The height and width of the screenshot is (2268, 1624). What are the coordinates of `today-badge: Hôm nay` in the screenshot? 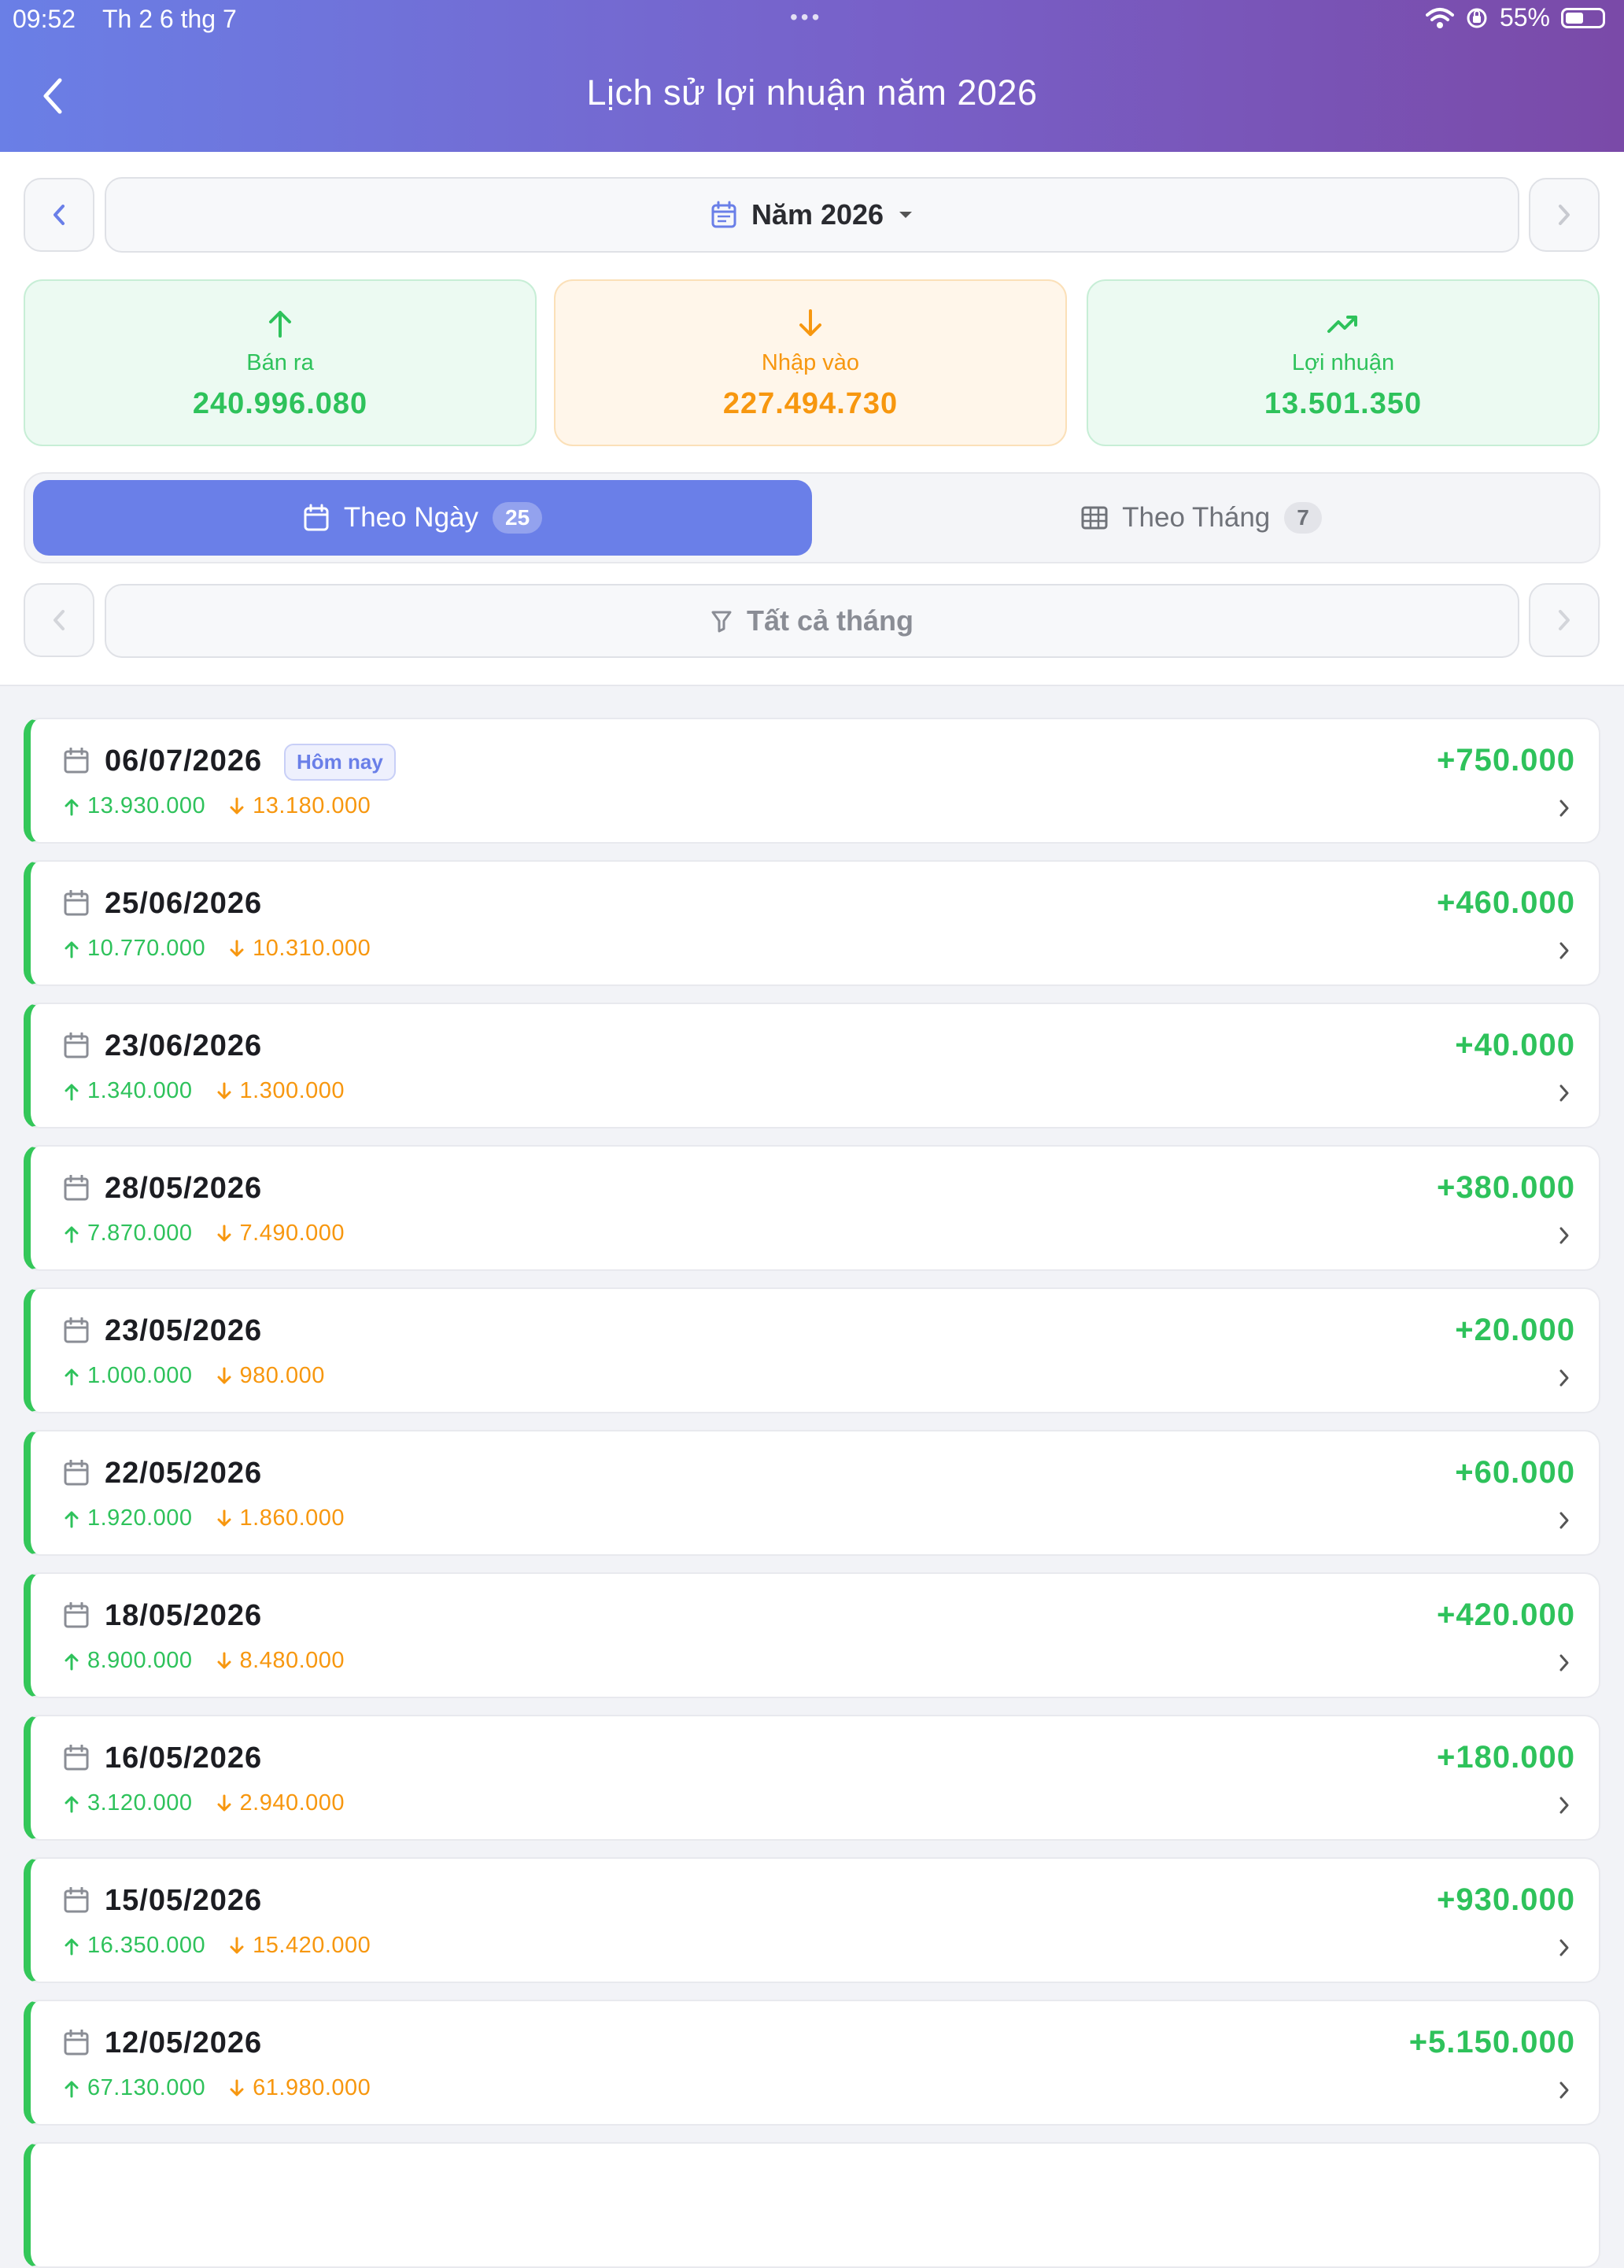 It's located at (340, 762).